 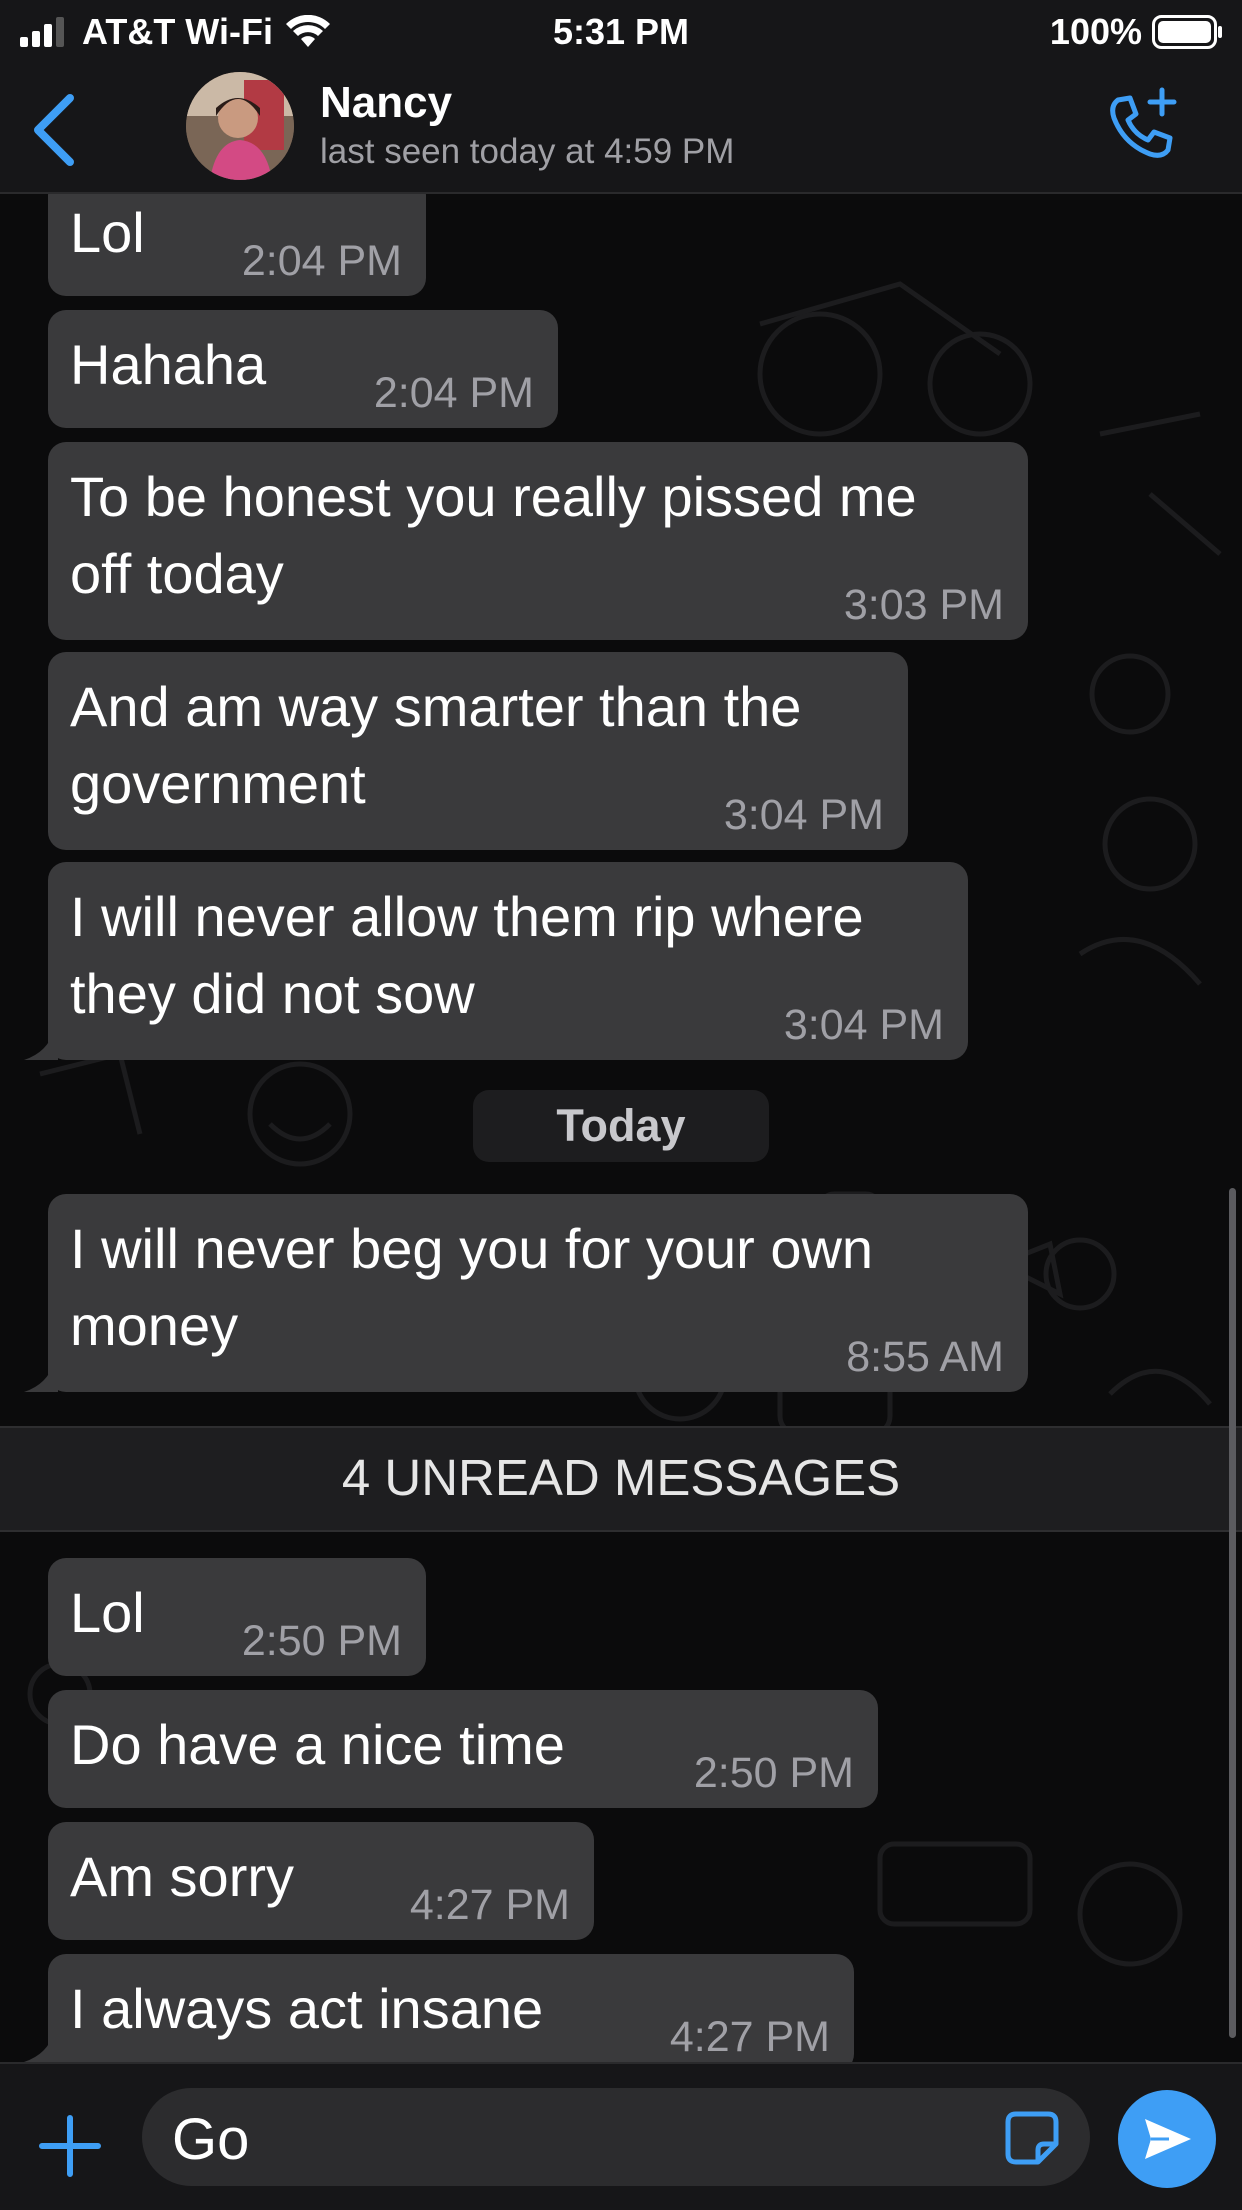 I want to click on last-seen-status: last seen today at 4:59 PM, so click(x=527, y=151).